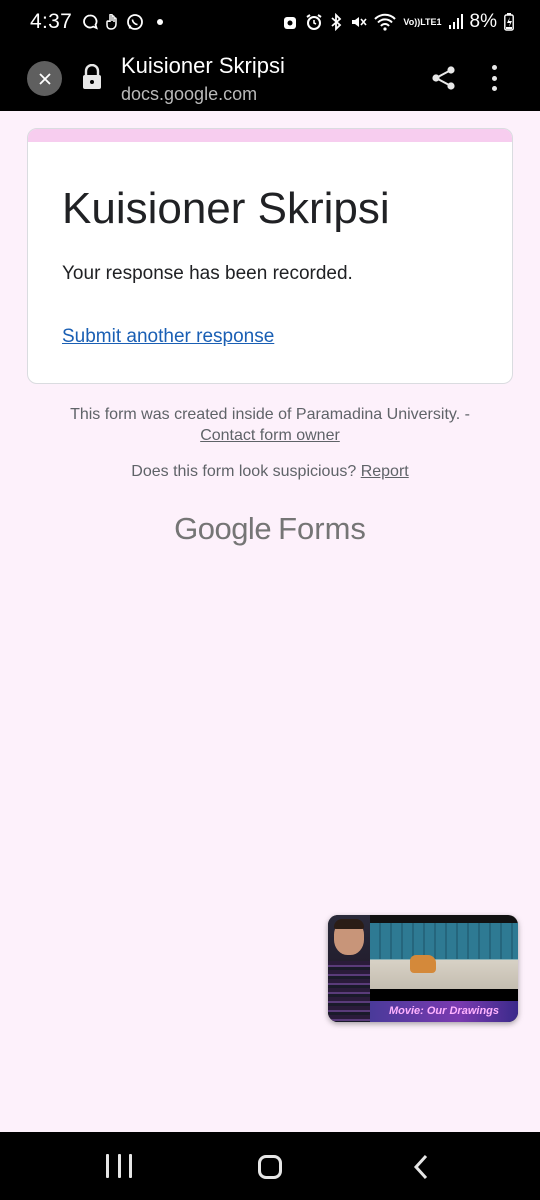 The height and width of the screenshot is (1200, 540). I want to click on more-options-button, so click(494, 78).